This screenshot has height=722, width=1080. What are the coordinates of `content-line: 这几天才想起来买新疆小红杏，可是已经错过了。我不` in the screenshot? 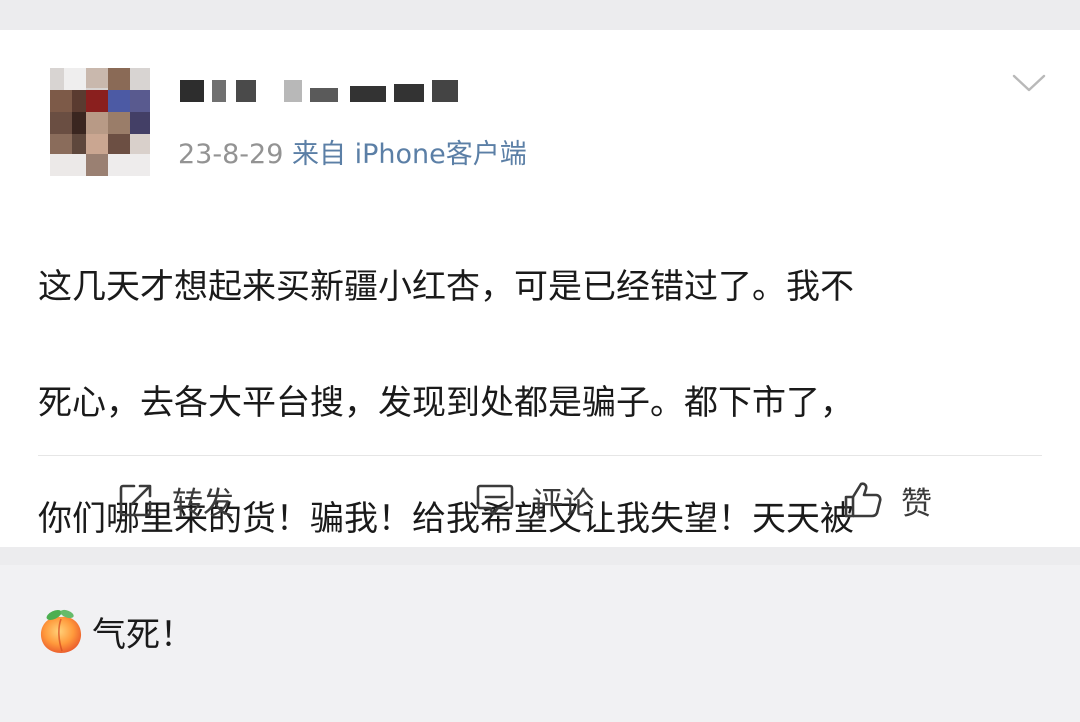 It's located at (446, 287).